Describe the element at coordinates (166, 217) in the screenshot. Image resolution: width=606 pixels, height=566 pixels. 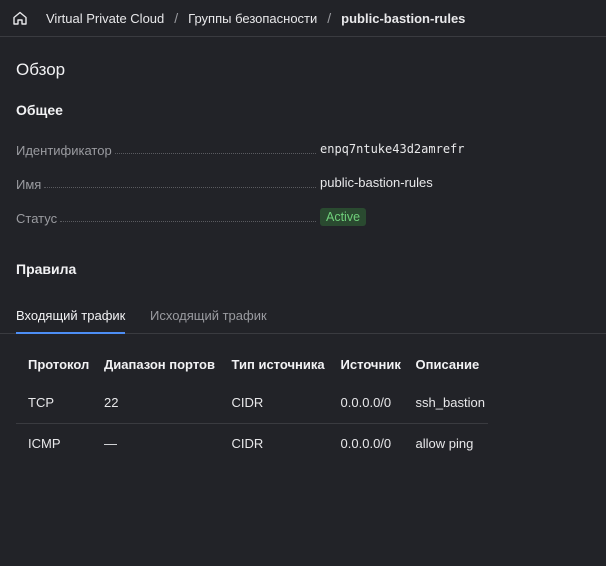
I see `property-status: Статус` at that location.